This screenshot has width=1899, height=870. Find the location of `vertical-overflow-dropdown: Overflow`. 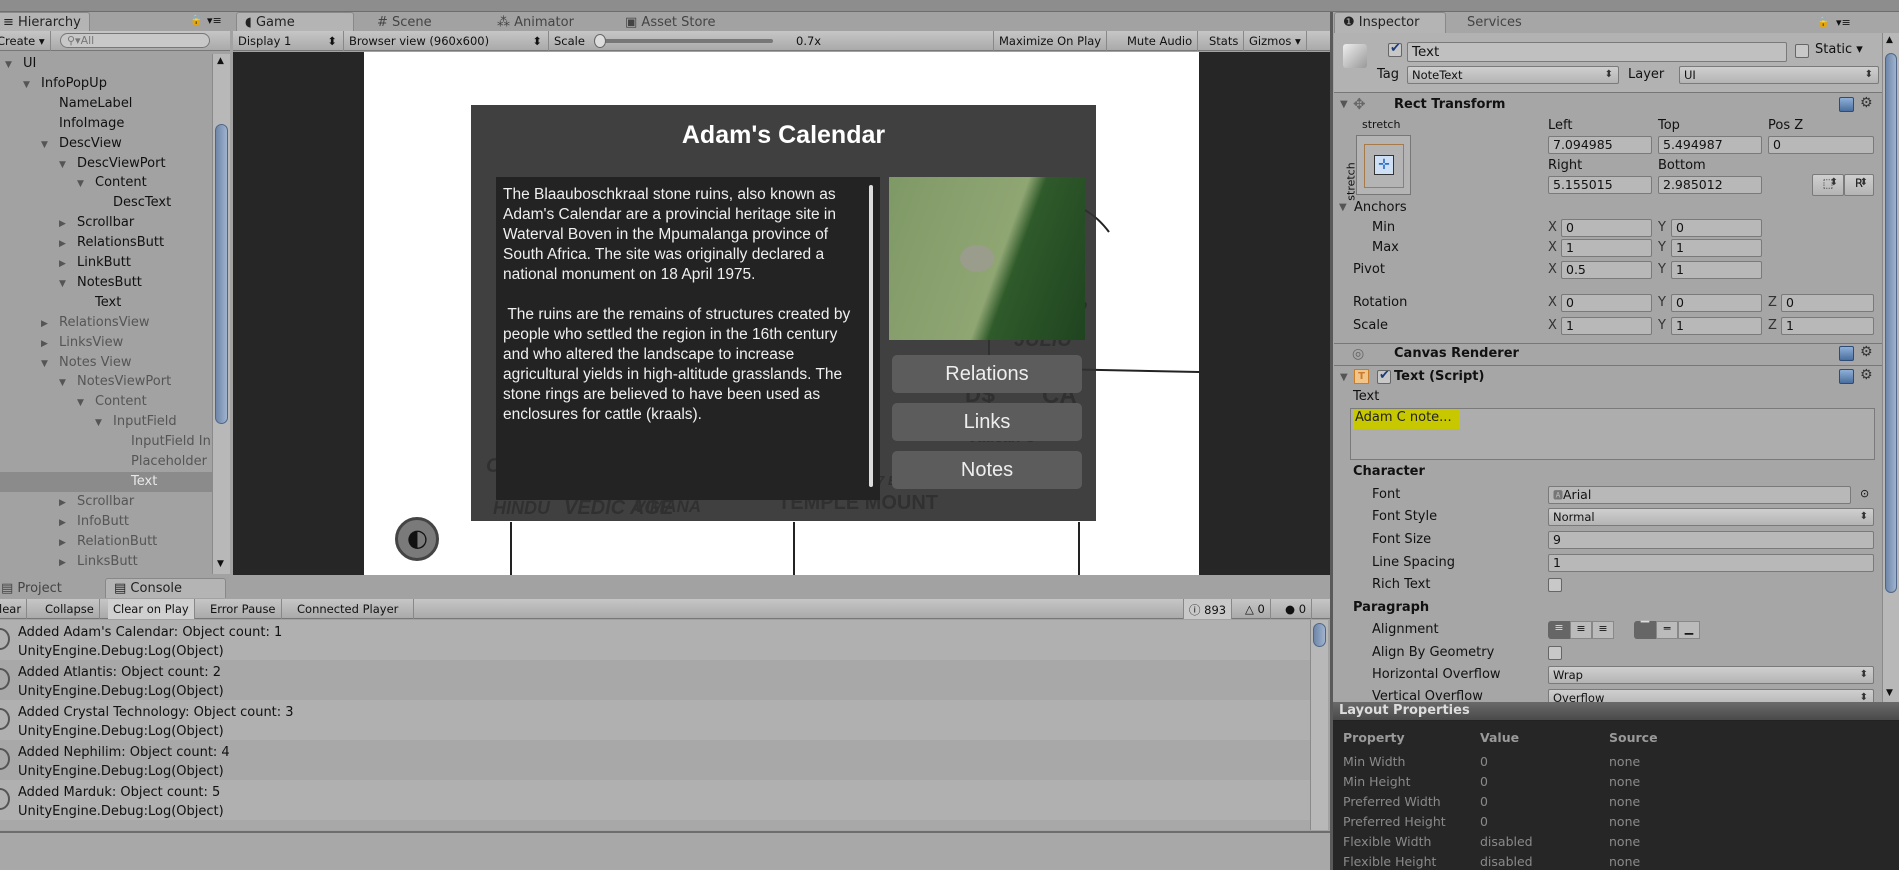

vertical-overflow-dropdown: Overflow is located at coordinates (1711, 695).